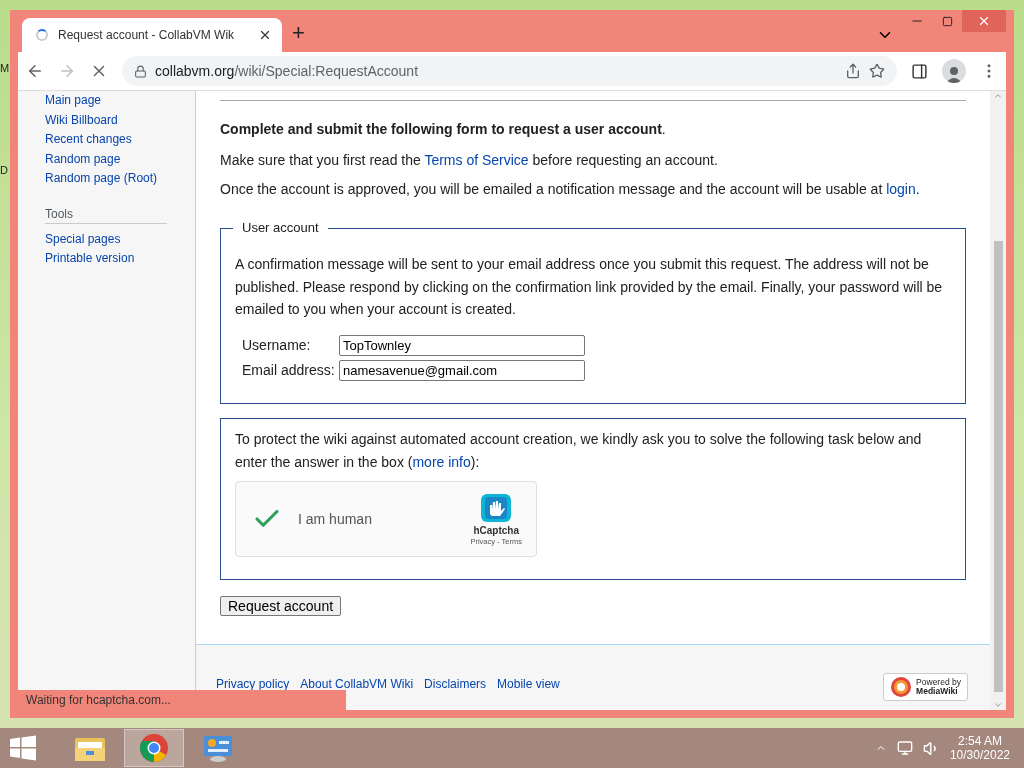  I want to click on powered-by-badge: Powered by MediaWiki, so click(925, 687).